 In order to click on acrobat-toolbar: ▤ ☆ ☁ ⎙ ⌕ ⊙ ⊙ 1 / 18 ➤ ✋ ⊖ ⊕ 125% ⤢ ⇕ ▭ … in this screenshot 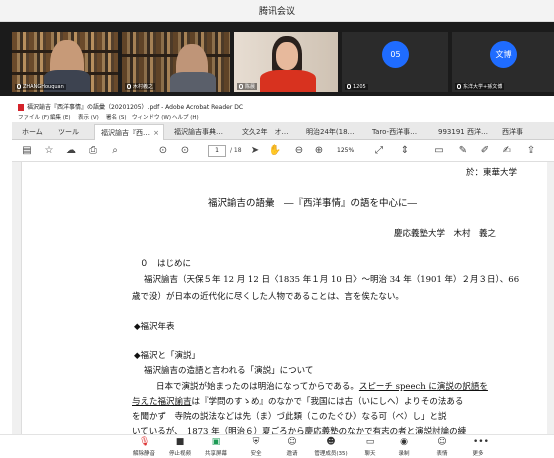, I will do `click(283, 151)`.